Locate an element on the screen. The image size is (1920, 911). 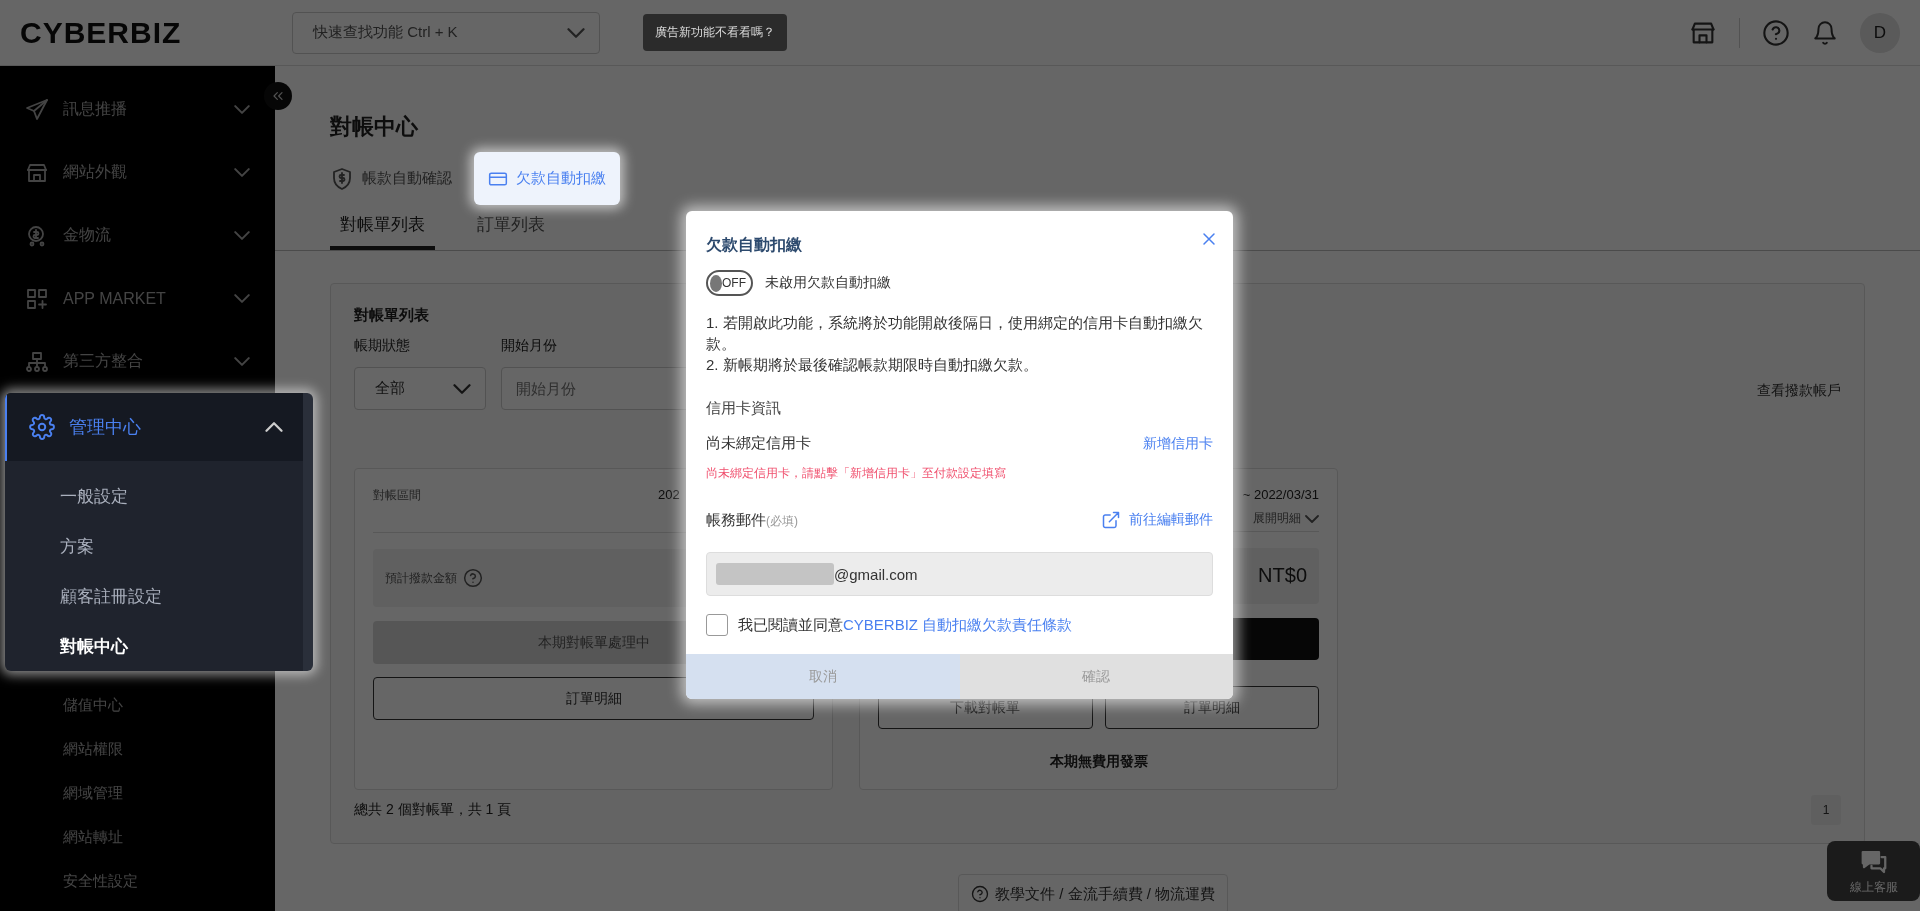
submenu-item: 儲值中心 is located at coordinates (137, 705).